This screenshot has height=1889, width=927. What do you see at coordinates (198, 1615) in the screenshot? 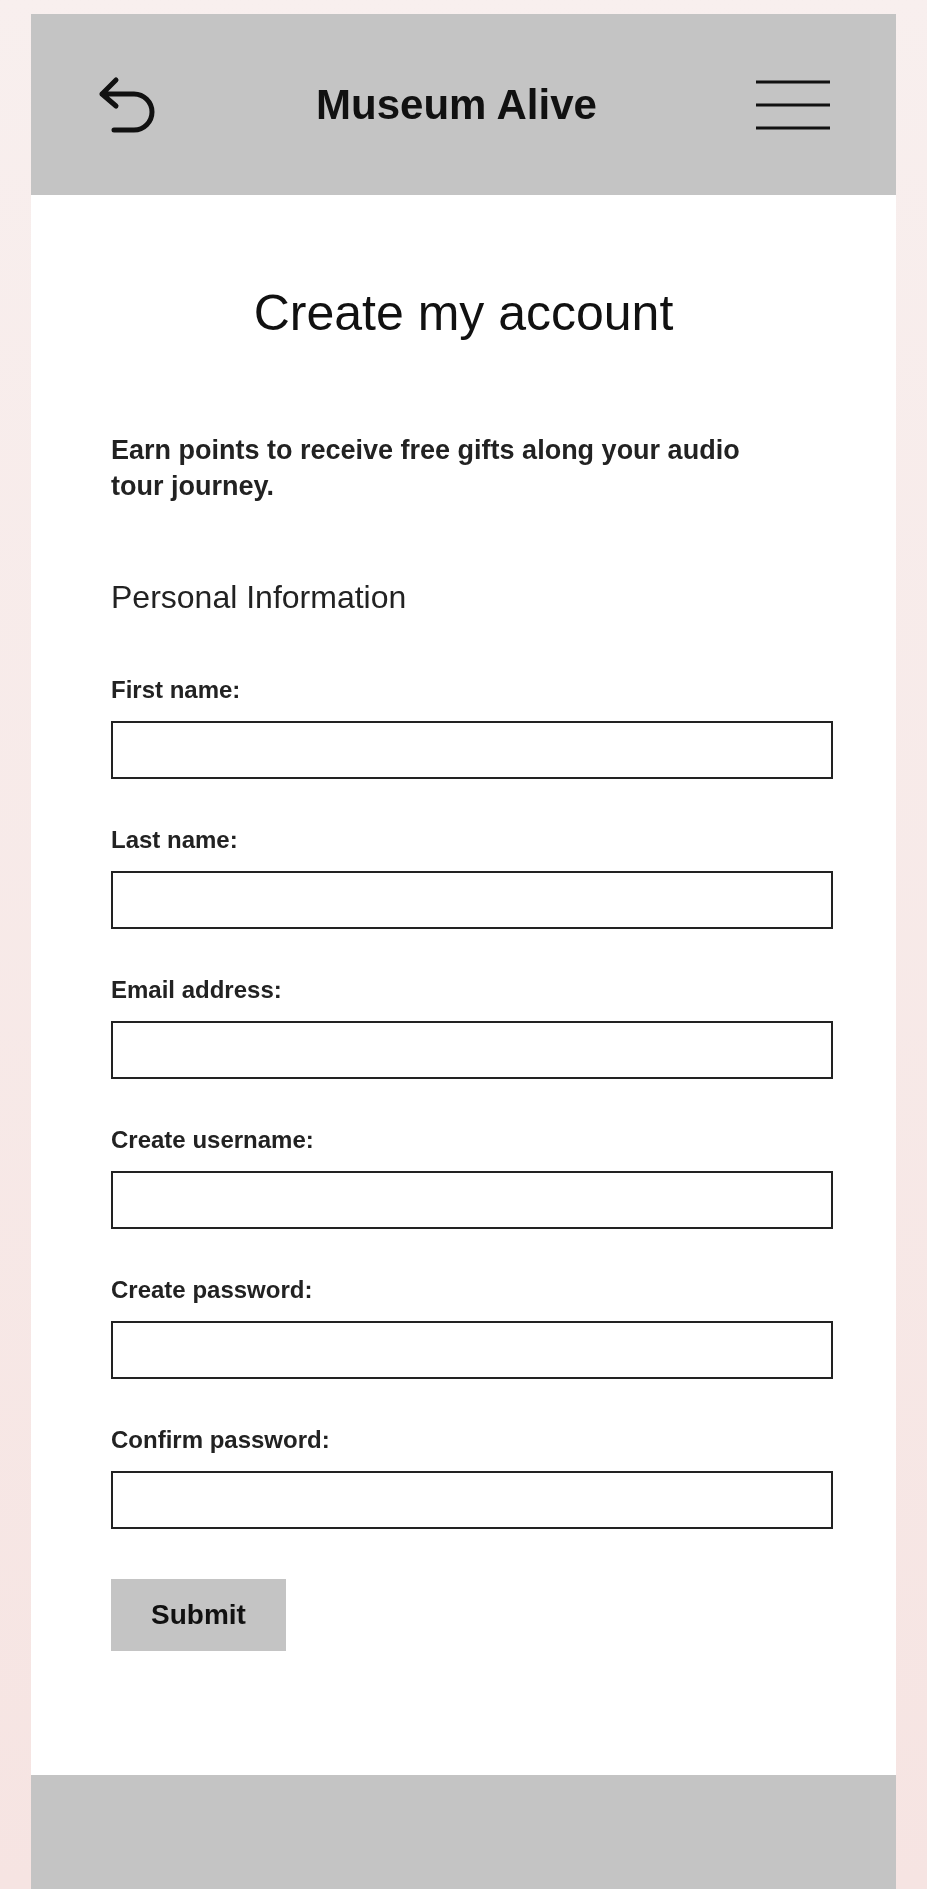
I see `submit-button: Submit` at bounding box center [198, 1615].